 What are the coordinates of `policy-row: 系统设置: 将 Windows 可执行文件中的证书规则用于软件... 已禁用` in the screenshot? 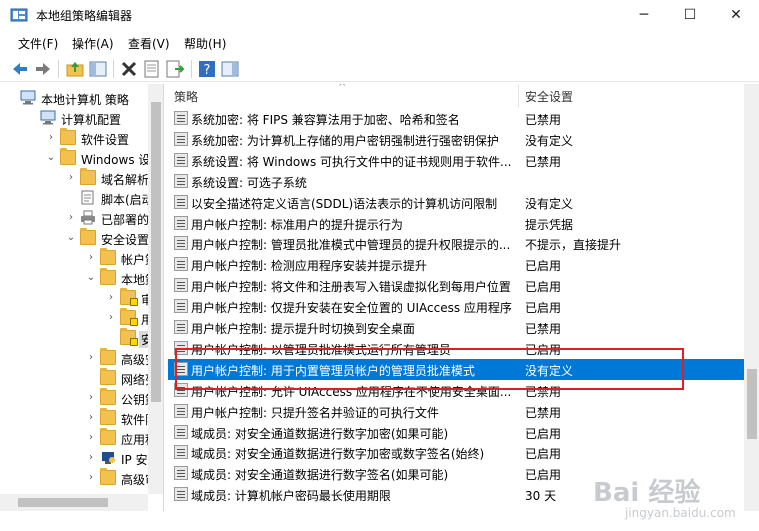 It's located at (456, 160).